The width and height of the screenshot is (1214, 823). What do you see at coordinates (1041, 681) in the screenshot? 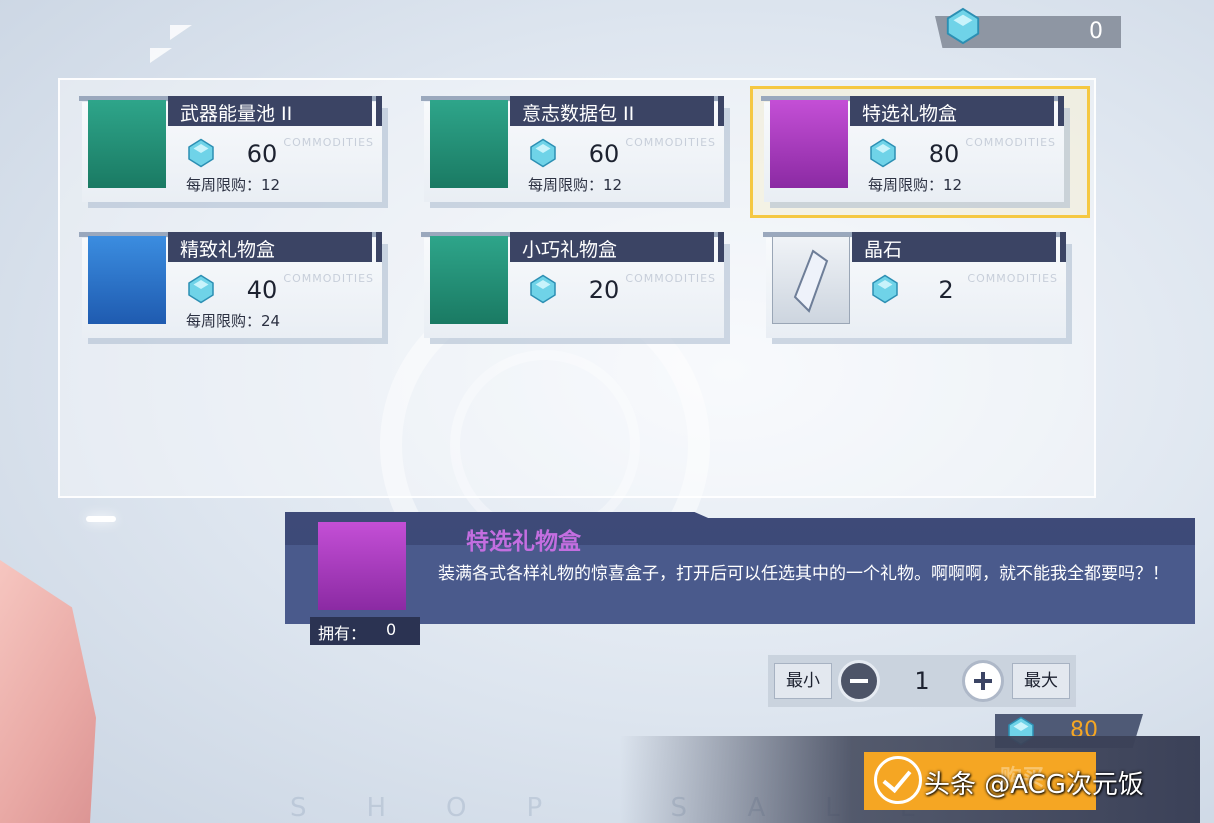
I see `max-quantity-button: 最大` at bounding box center [1041, 681].